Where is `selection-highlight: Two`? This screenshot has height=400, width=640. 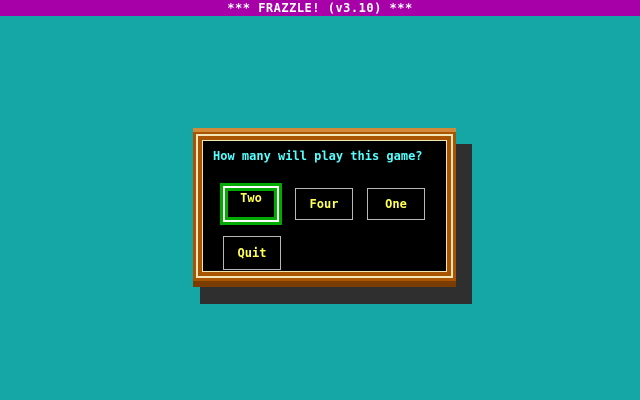
selection-highlight: Two is located at coordinates (251, 204).